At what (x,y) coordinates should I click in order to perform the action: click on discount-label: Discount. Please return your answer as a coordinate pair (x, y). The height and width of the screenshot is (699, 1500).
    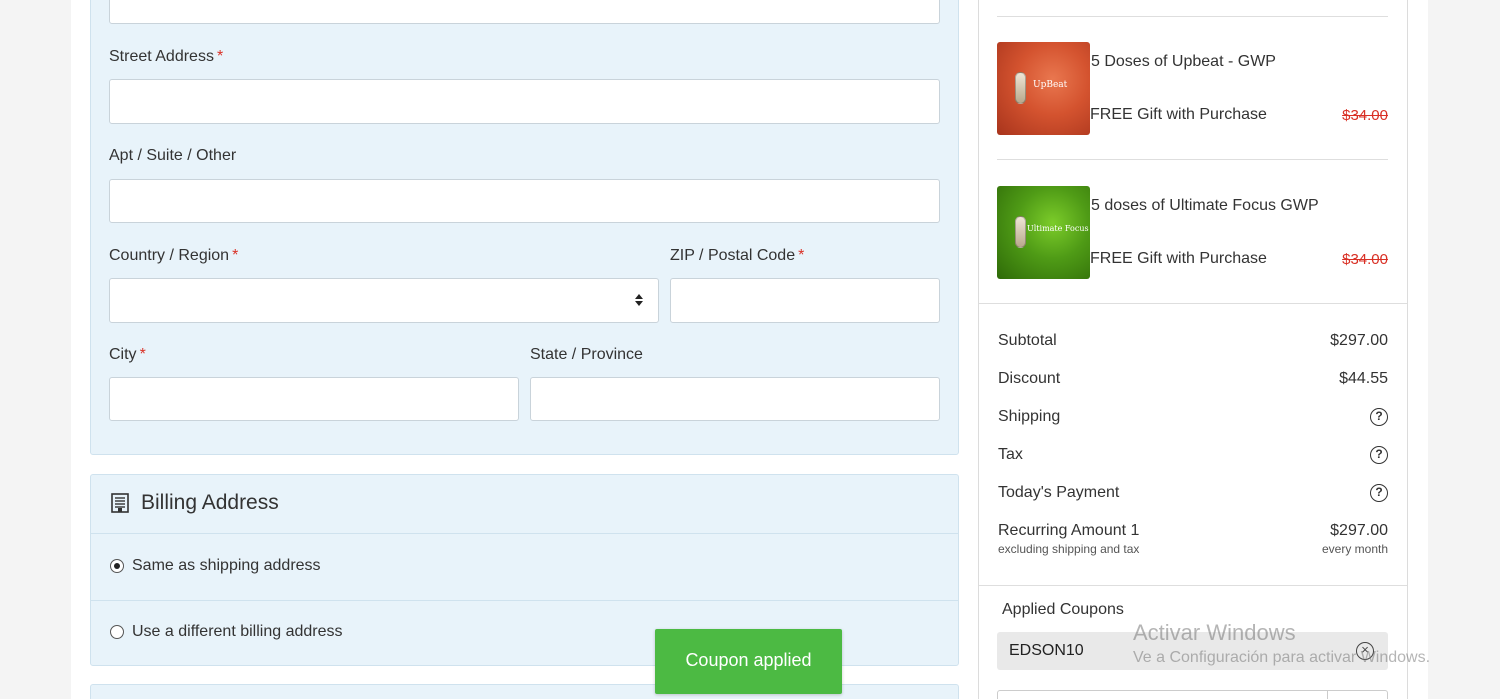
    Looking at the image, I should click on (1029, 378).